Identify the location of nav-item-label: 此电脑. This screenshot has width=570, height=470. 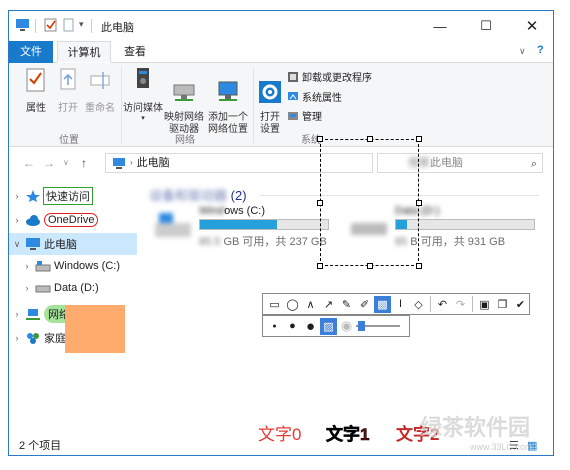
(60, 245).